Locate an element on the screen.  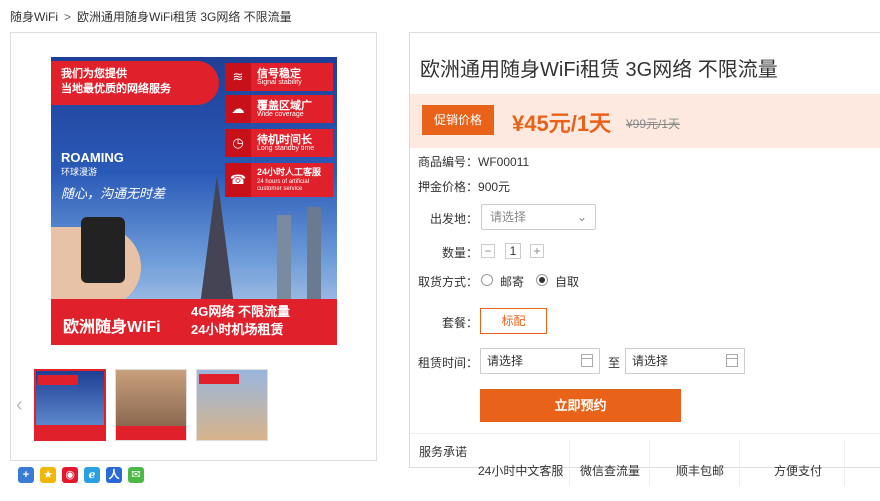
tencent-icon: ℯ is located at coordinates (92, 475).